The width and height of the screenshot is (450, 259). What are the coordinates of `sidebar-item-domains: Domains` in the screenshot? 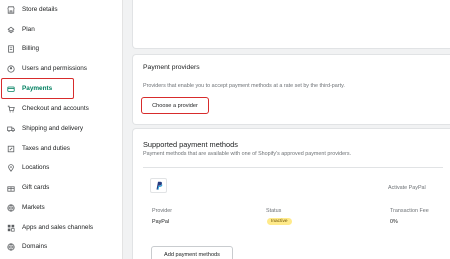 It's located at (61, 246).